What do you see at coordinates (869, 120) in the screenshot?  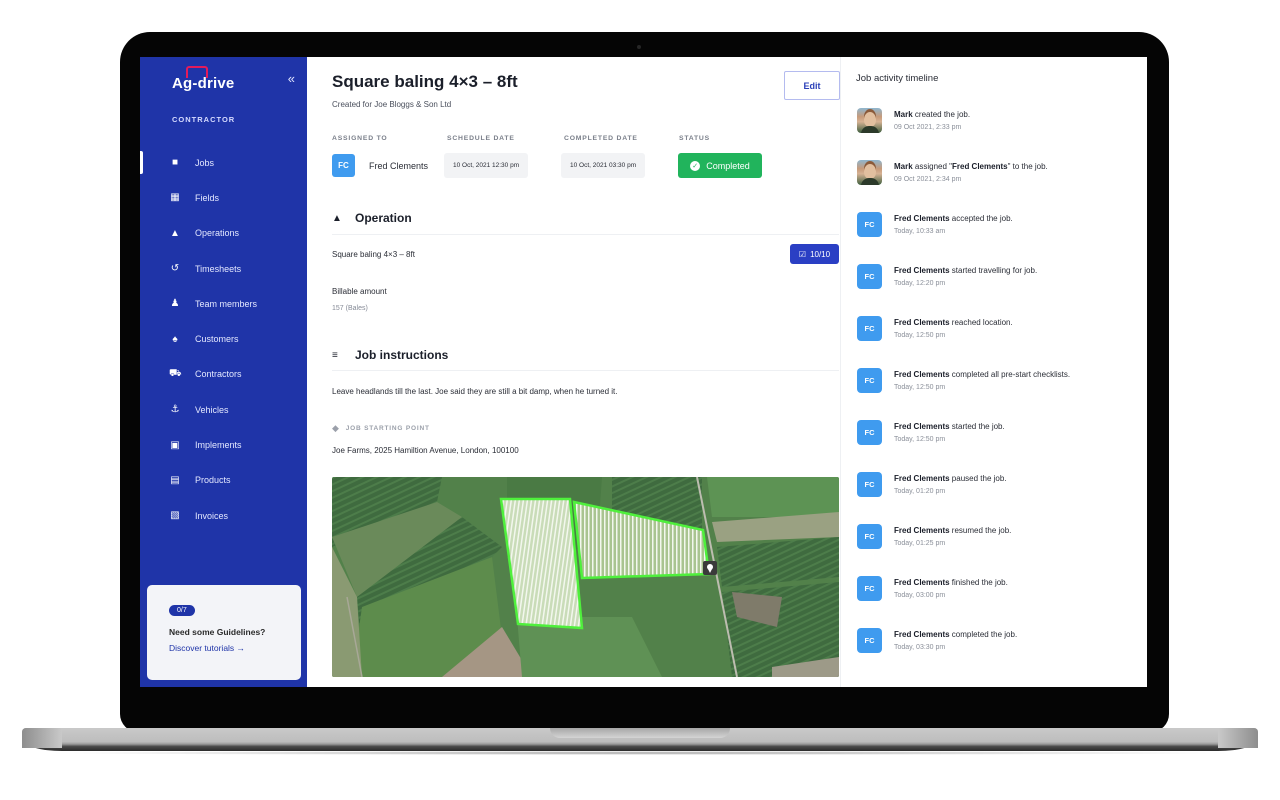 I see `user-avatar-mark` at bounding box center [869, 120].